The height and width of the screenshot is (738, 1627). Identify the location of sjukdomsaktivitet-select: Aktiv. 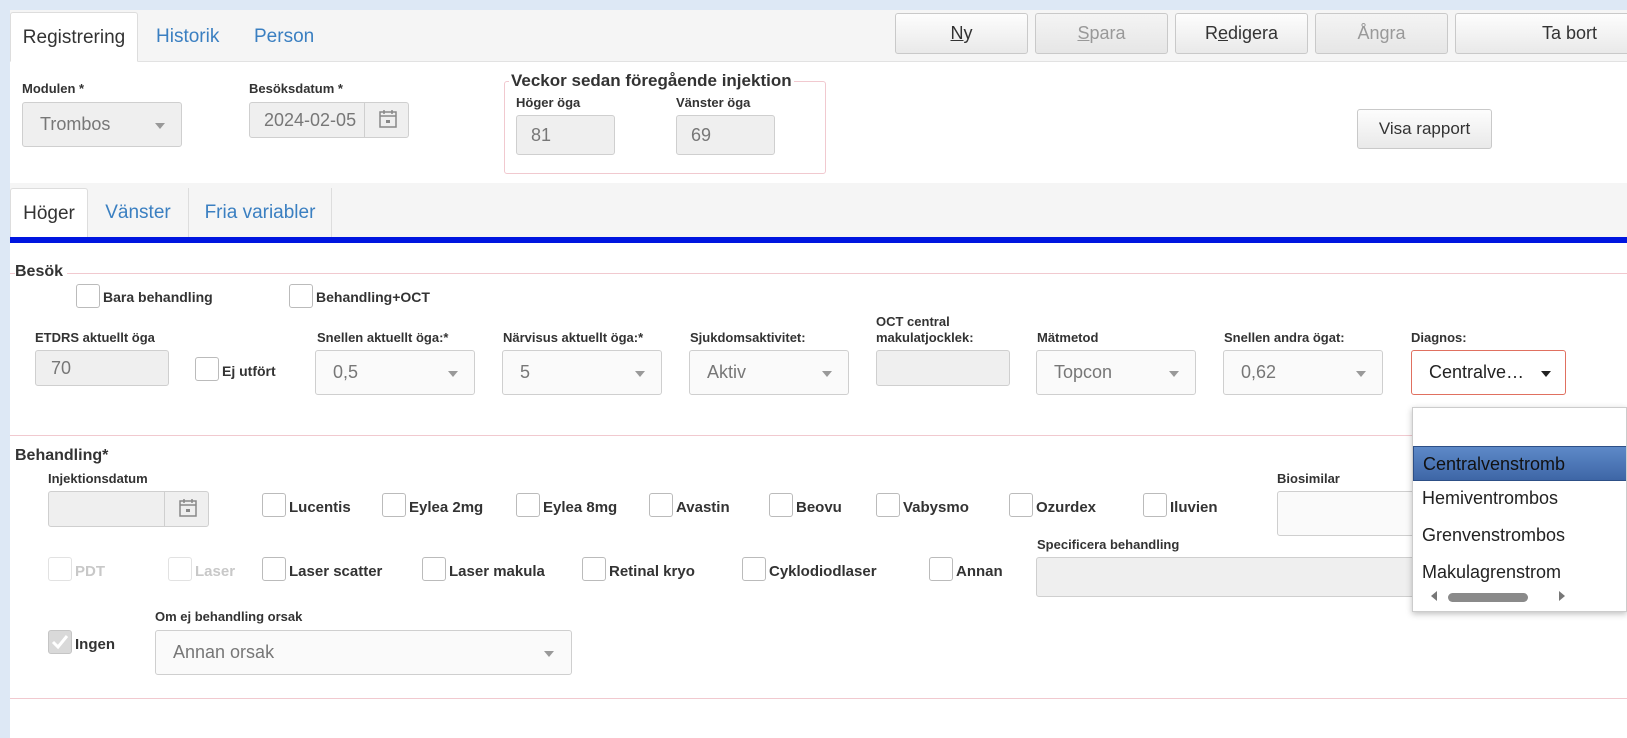
(769, 372).